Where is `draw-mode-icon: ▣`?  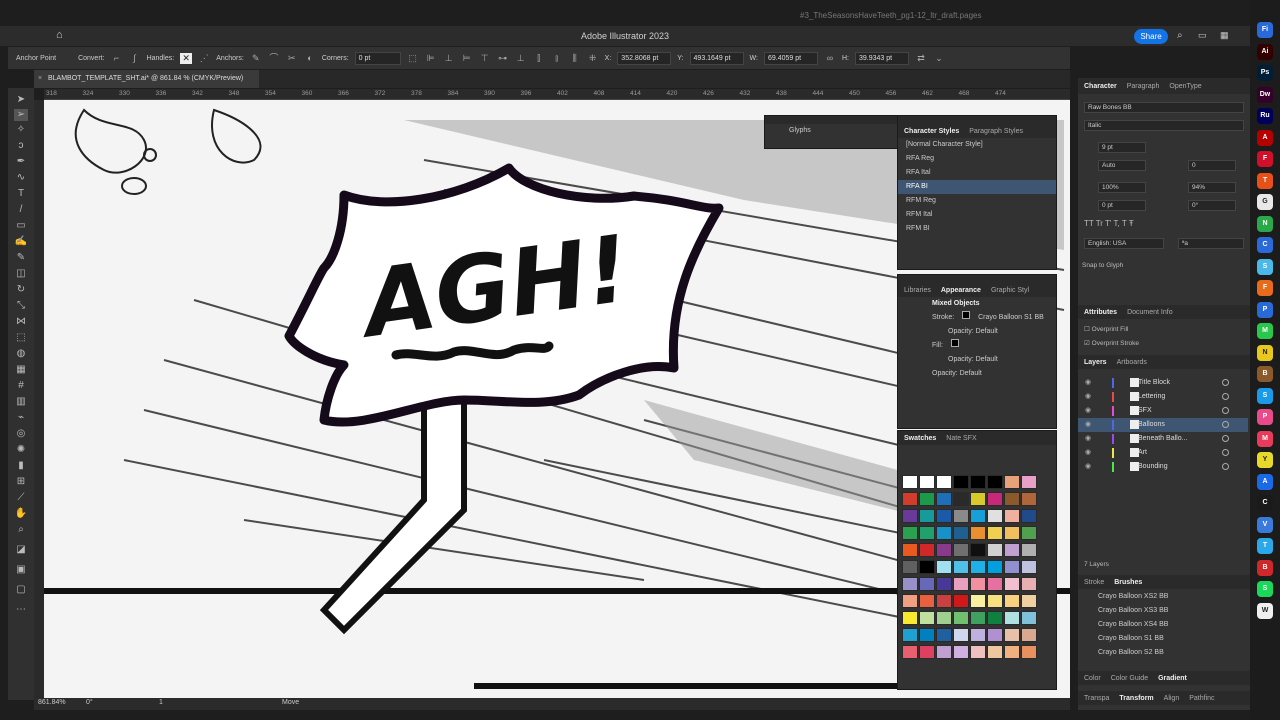
draw-mode-icon: ▣ is located at coordinates (21, 570).